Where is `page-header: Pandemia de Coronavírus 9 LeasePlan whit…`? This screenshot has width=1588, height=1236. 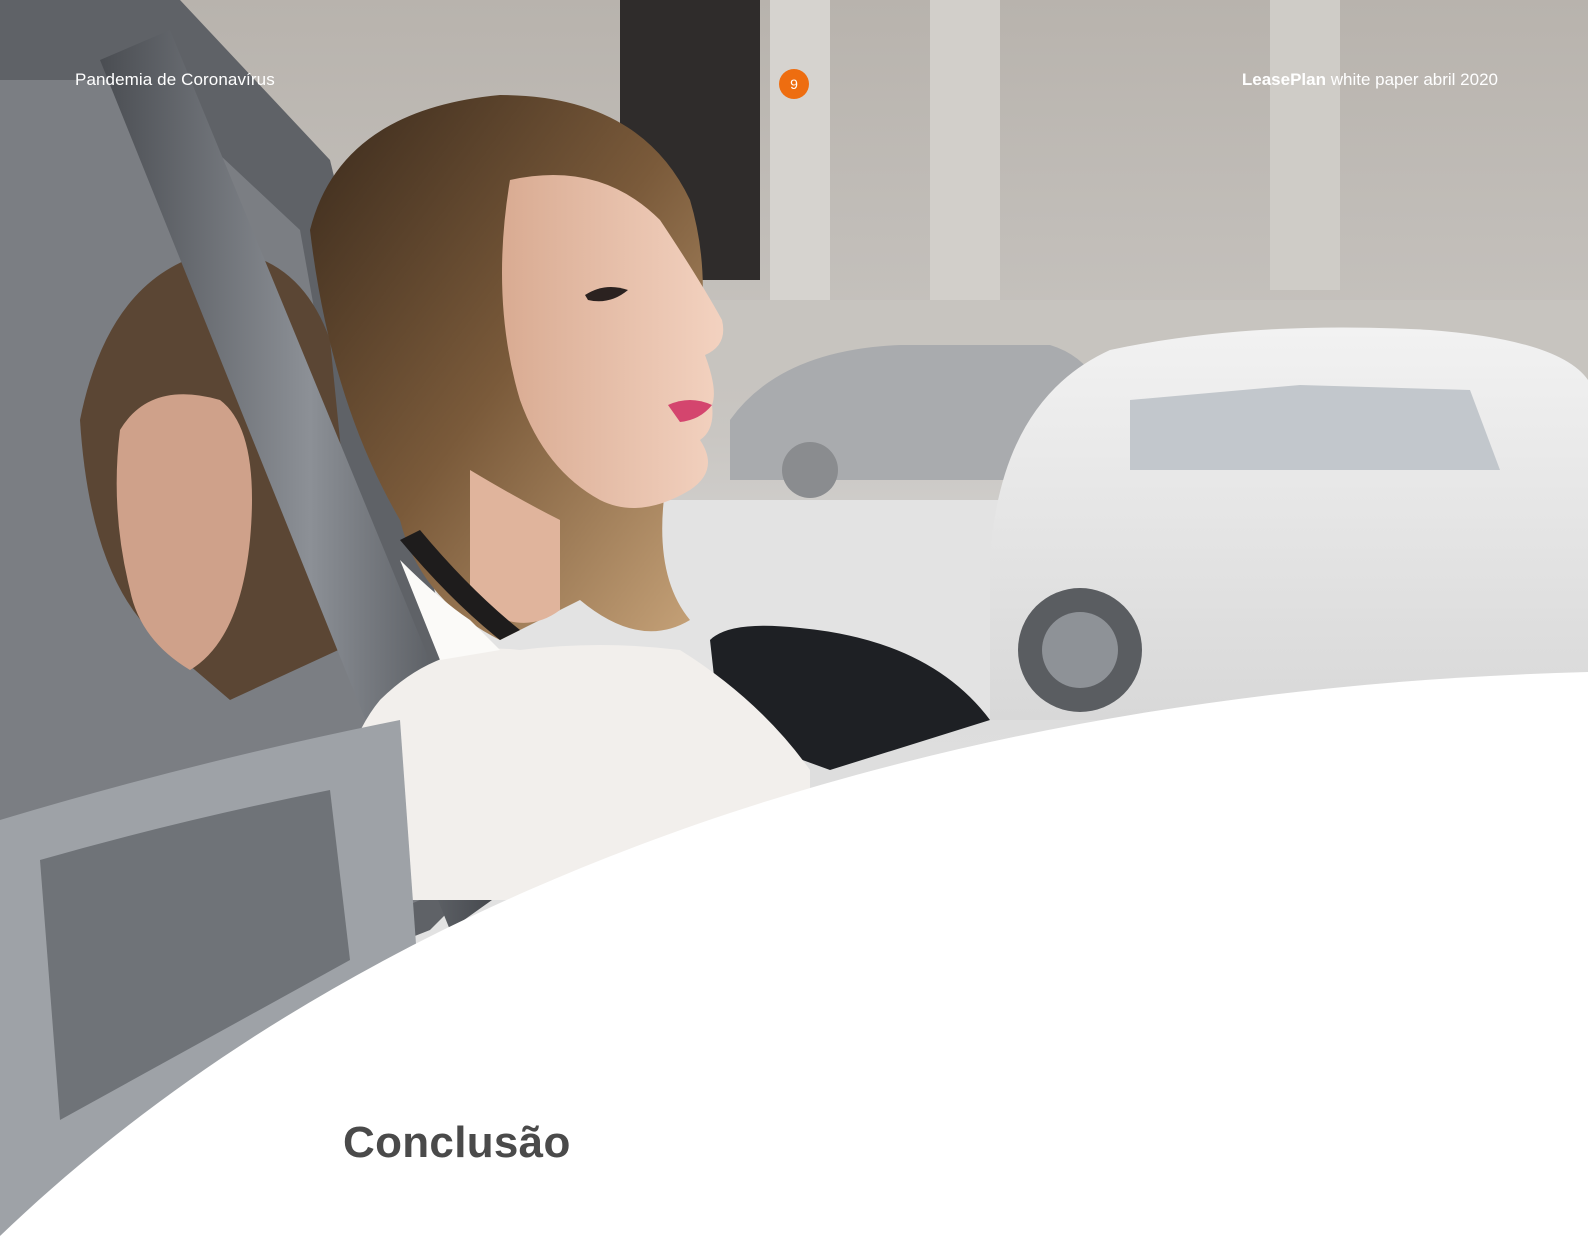 page-header: Pandemia de Coronavírus 9 LeasePlan whit… is located at coordinates (794, 60).